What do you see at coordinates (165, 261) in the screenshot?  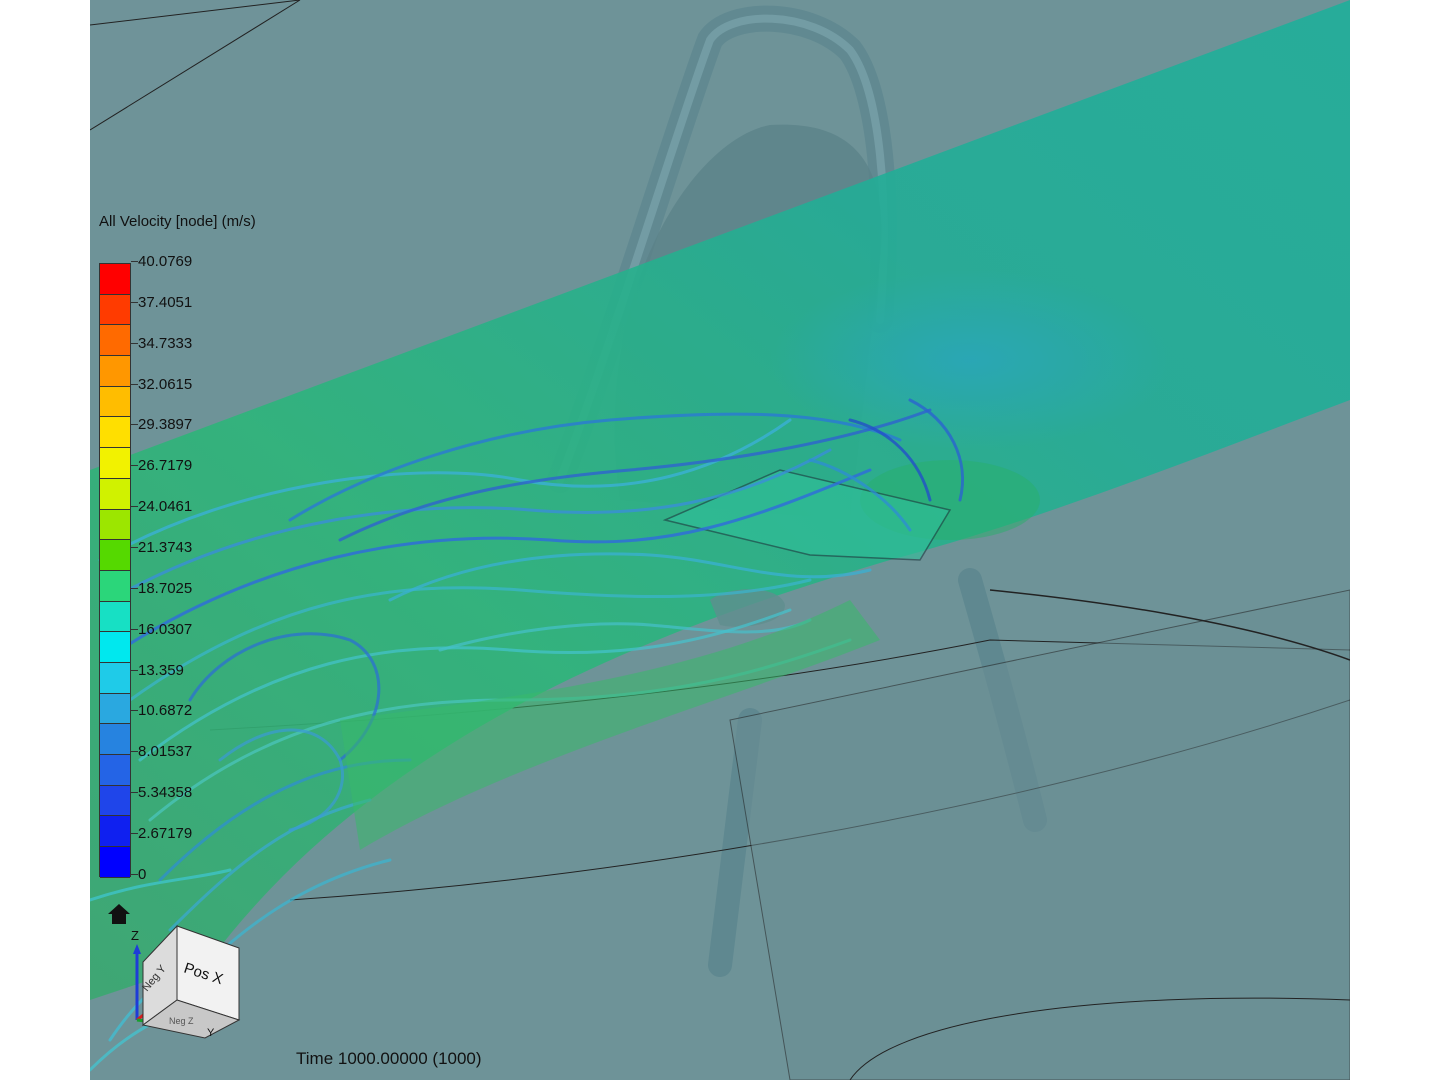 I see `legend-value-label: 40.0769` at bounding box center [165, 261].